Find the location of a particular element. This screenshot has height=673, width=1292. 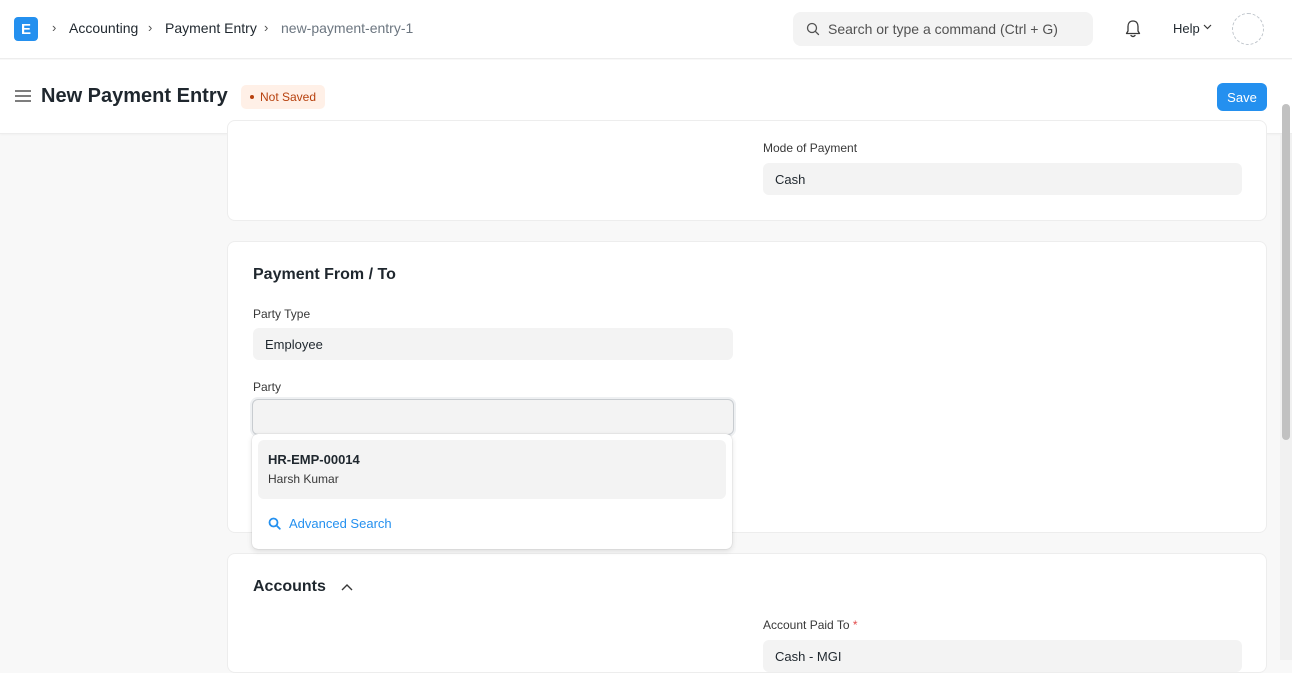

account-paid-to-label: Account Paid To * is located at coordinates (810, 625).